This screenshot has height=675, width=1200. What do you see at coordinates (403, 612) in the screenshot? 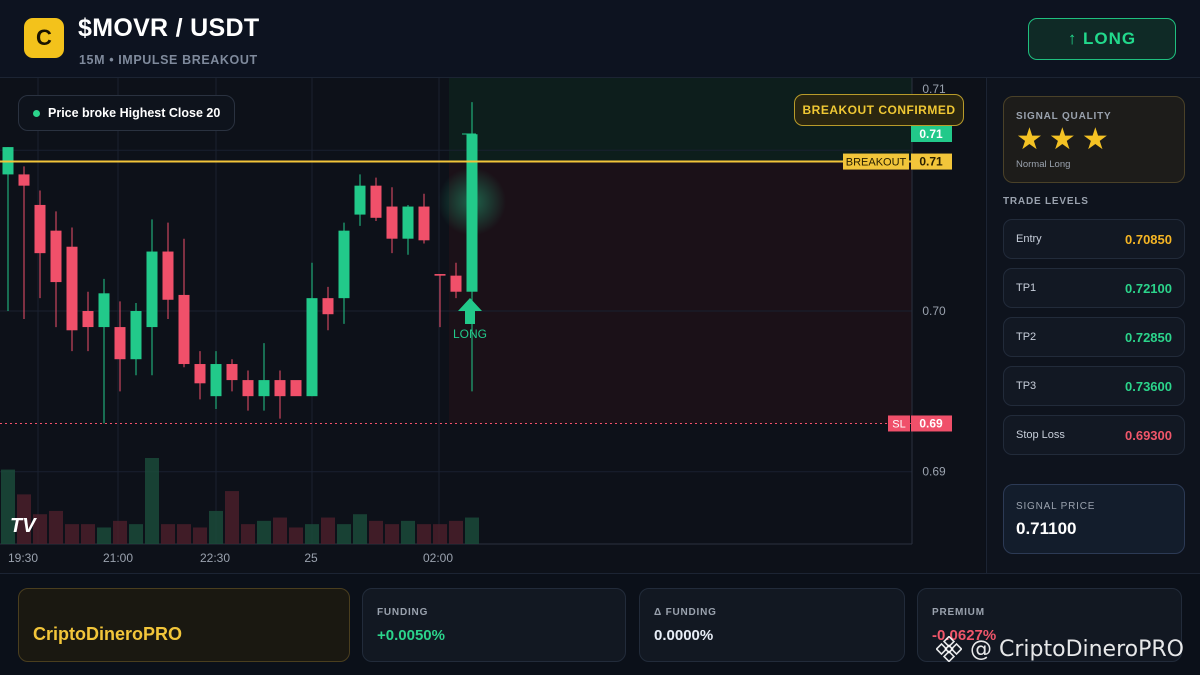
I see `funding-title: FUNDING` at bounding box center [403, 612].